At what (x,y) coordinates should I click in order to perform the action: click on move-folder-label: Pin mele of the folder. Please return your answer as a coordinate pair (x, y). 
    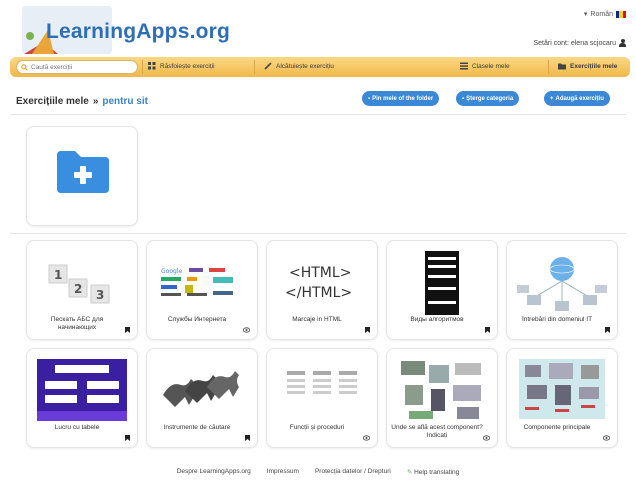
    Looking at the image, I should click on (403, 98).